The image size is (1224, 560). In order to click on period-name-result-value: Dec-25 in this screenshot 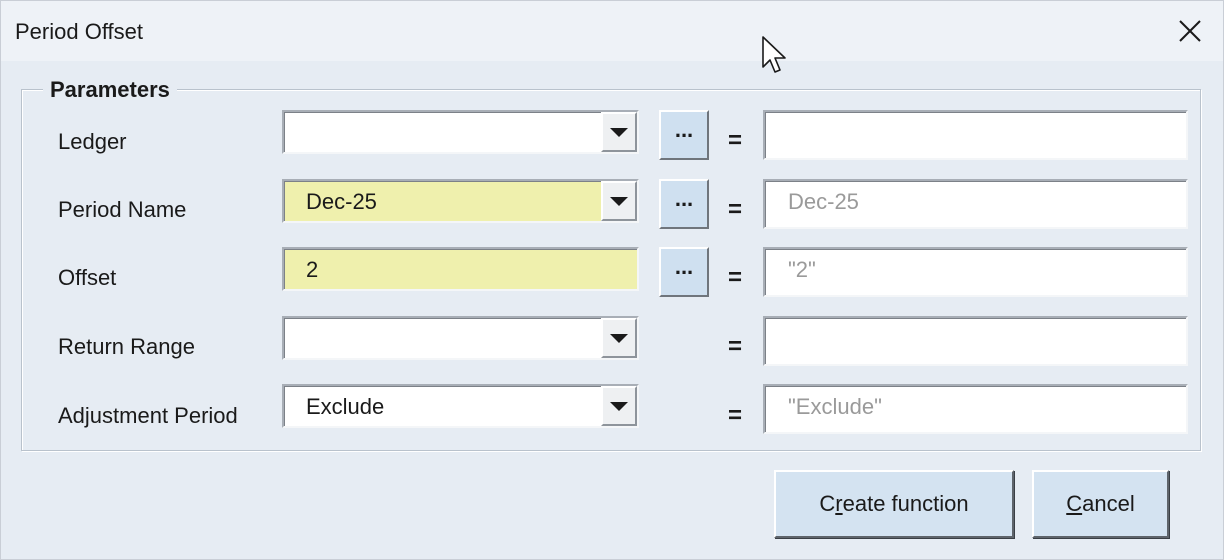, I will do `click(823, 201)`.